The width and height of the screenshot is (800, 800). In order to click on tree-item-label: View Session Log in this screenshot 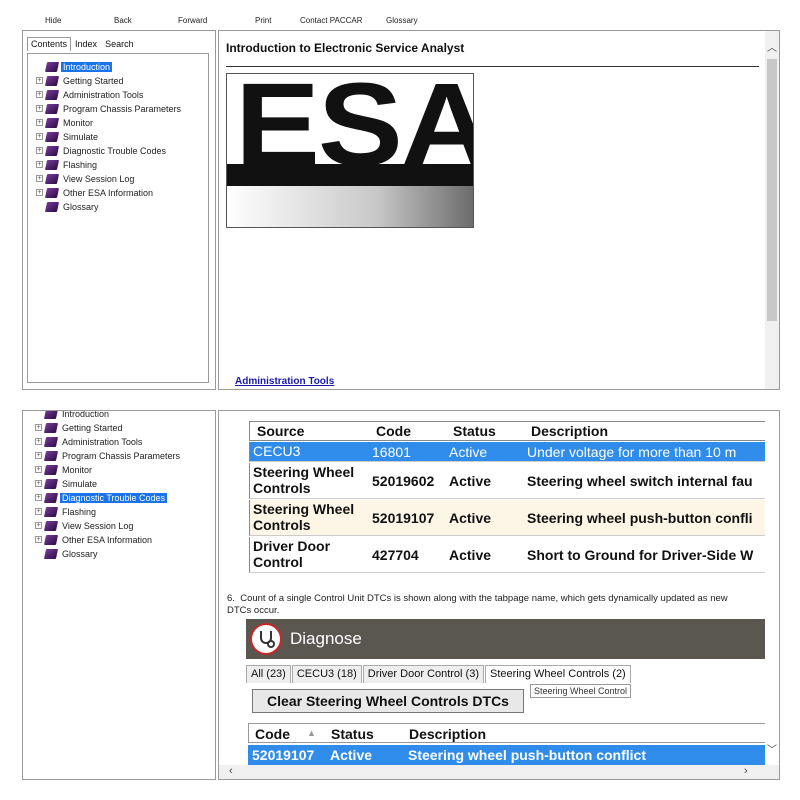, I will do `click(99, 178)`.